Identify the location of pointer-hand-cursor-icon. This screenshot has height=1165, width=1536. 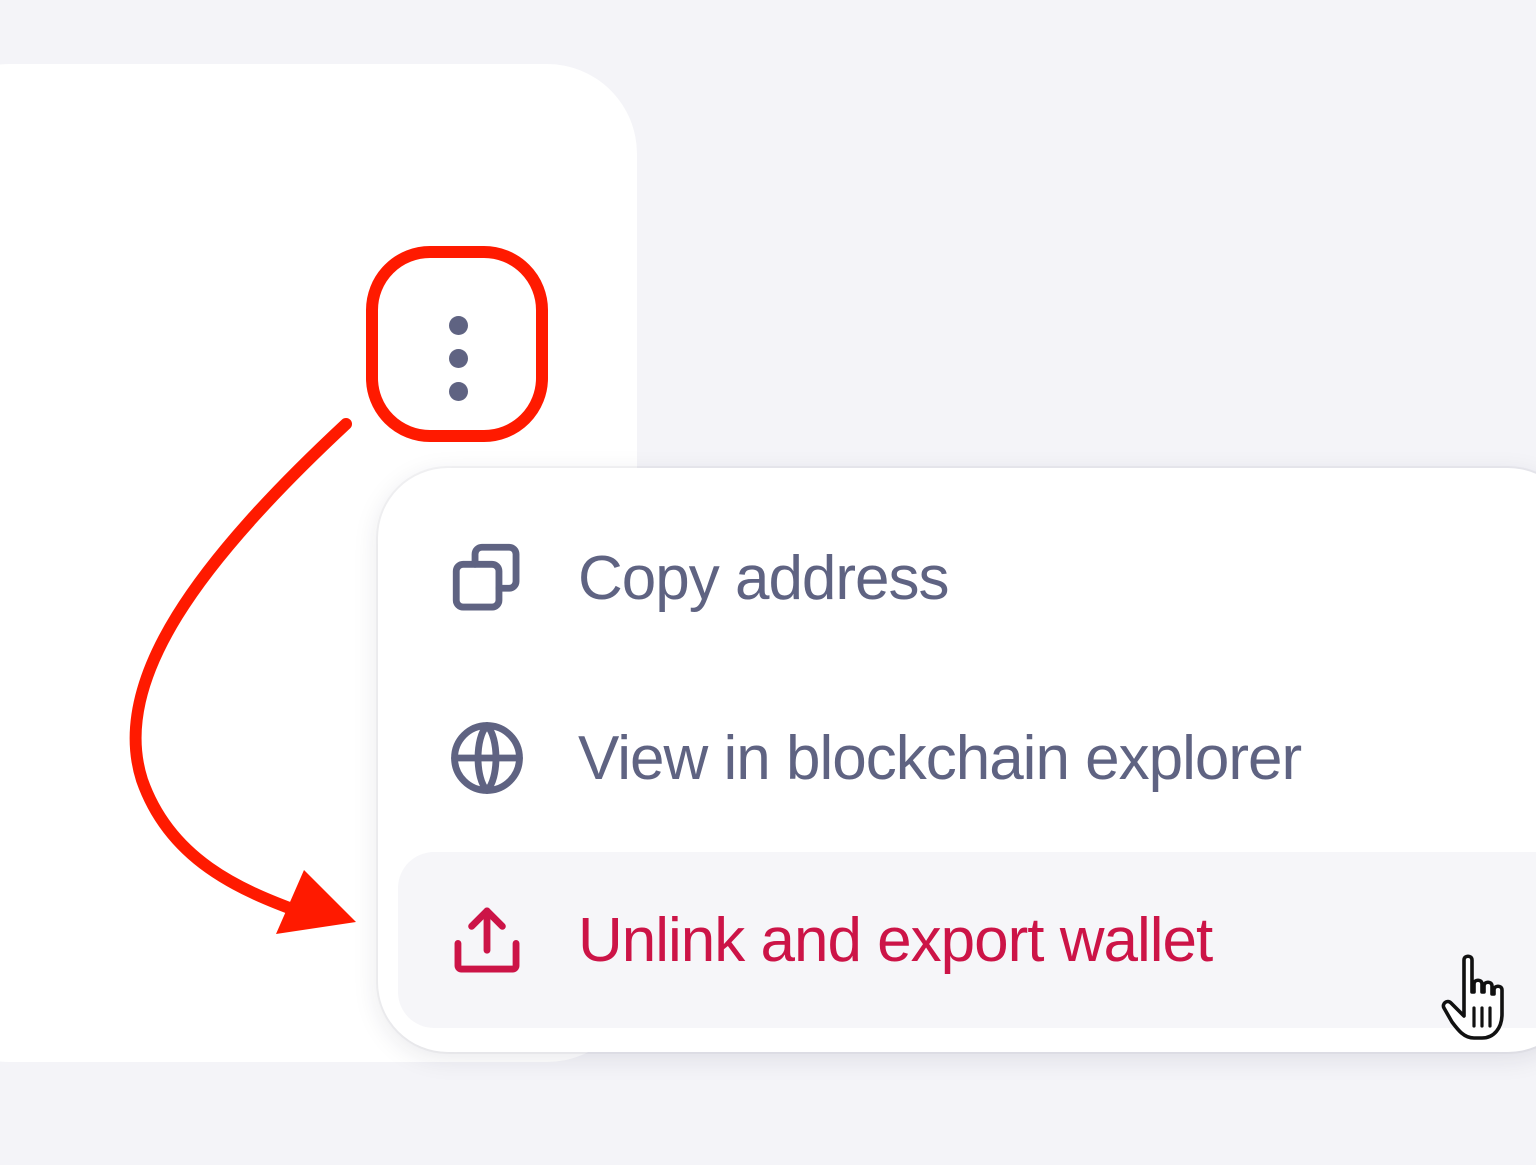
(1472, 997).